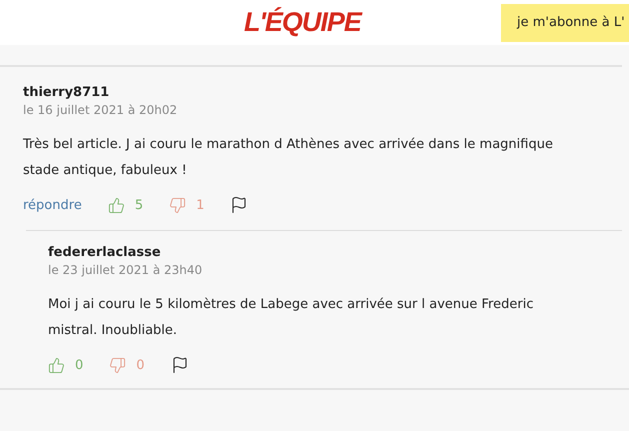  Describe the element at coordinates (140, 365) in the screenshot. I see `dislike-count: 0` at that location.